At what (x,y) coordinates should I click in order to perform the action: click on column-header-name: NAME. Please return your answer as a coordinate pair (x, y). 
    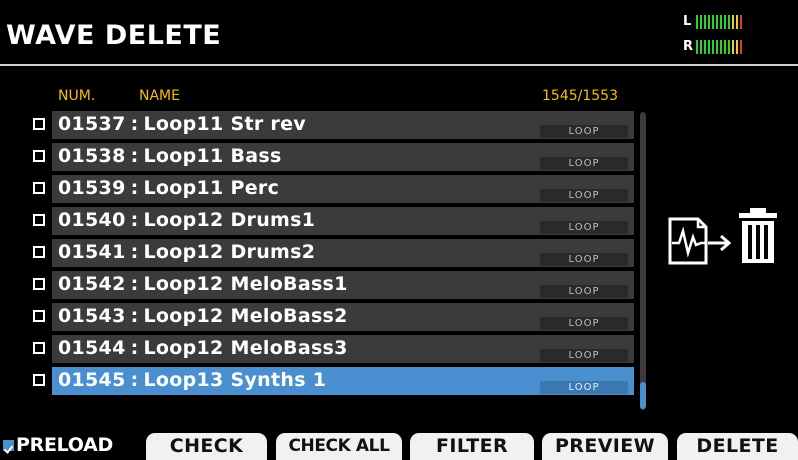
    Looking at the image, I should click on (159, 96).